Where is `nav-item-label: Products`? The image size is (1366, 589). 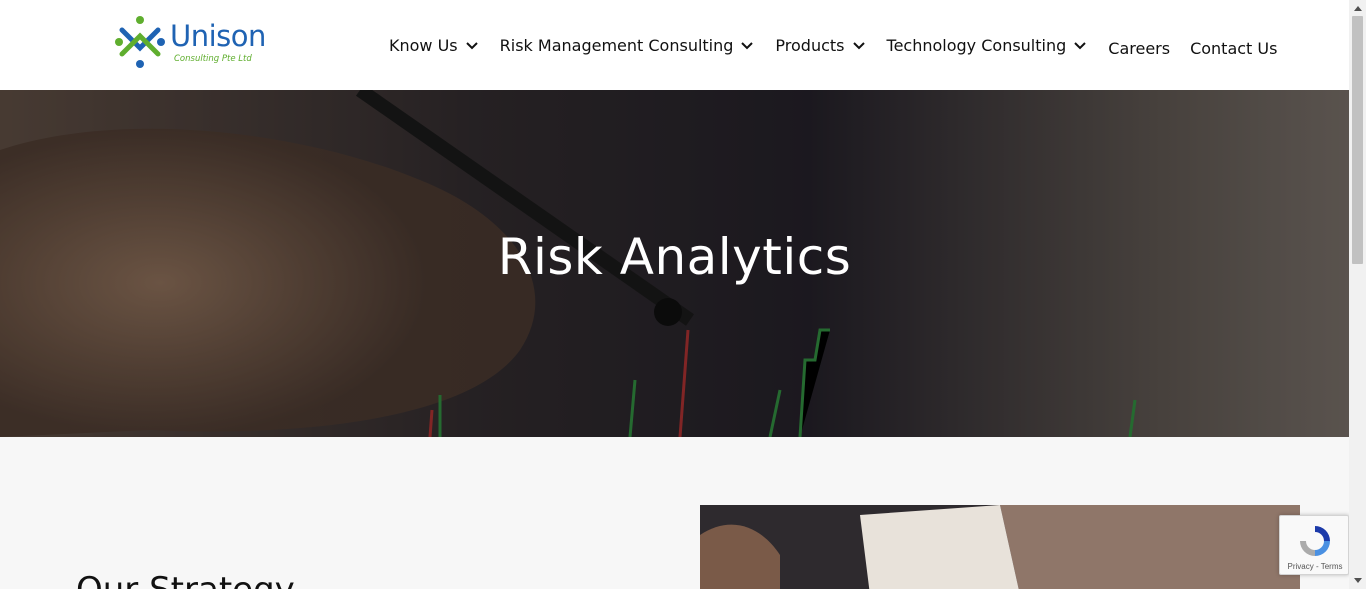
nav-item-label: Products is located at coordinates (810, 45).